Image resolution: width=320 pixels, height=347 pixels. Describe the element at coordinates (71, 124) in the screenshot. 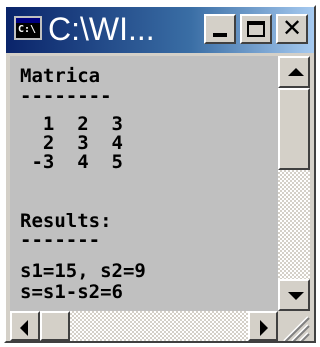

I see `console-line: 1 2 3` at that location.